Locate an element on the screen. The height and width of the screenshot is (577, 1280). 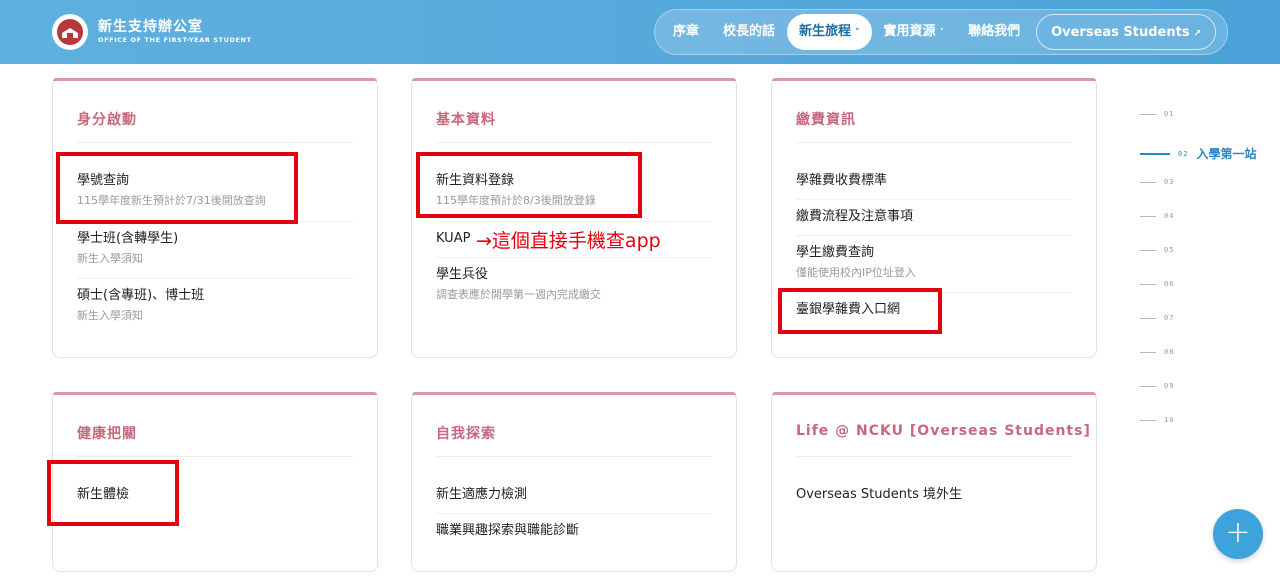
item-label: 學生繳費查詢 is located at coordinates (835, 252).